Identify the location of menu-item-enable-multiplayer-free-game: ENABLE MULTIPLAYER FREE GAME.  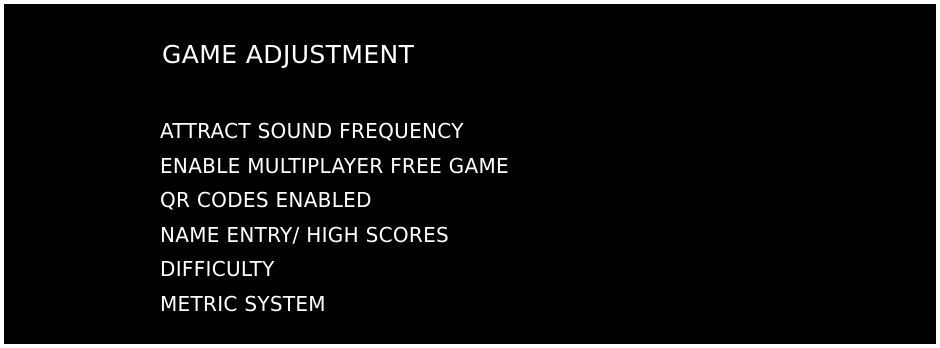
(334, 169).